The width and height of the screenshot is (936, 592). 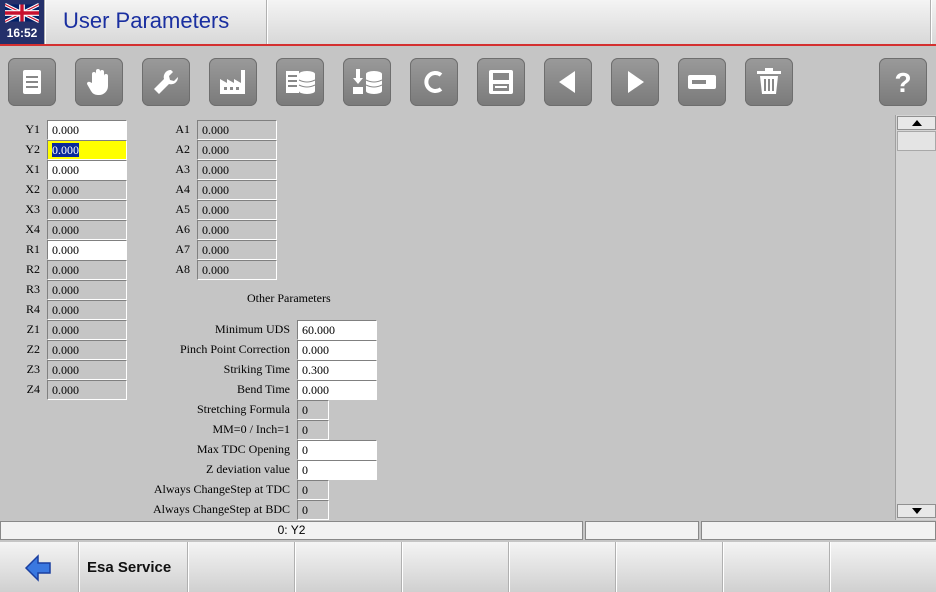 I want to click on axis-a7-label: A7, so click(x=182, y=249).